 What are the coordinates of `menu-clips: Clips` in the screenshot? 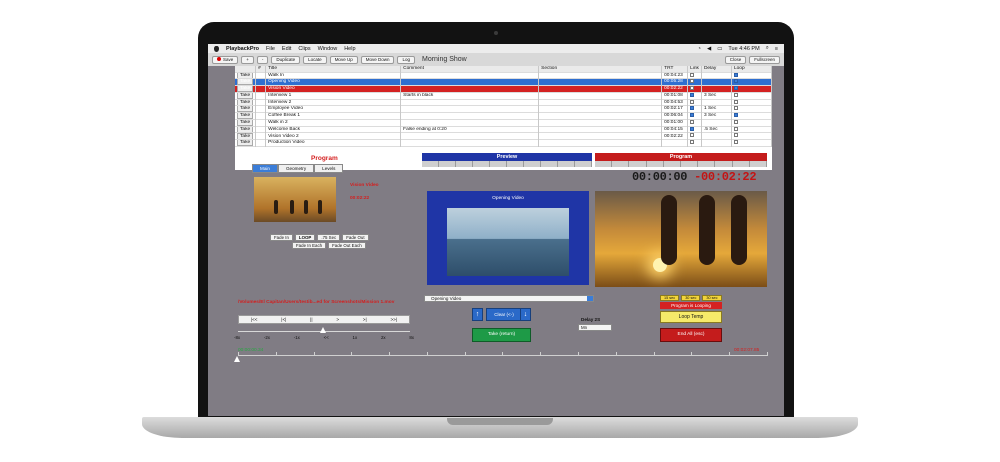 It's located at (304, 49).